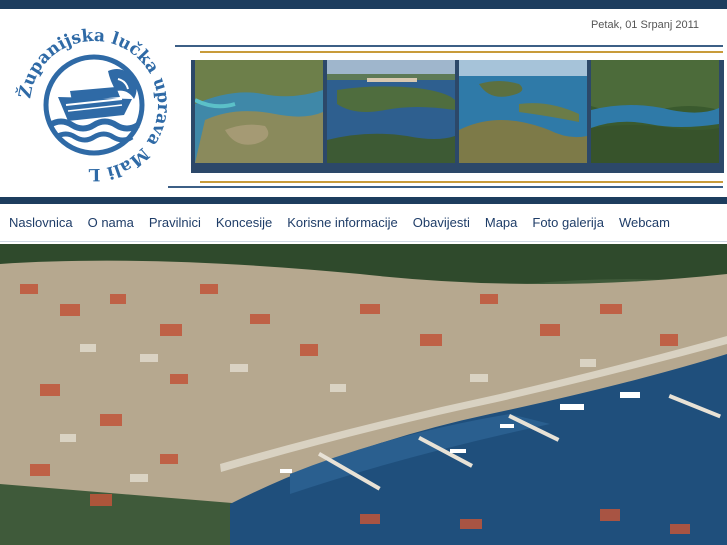 The image size is (727, 545). Describe the element at coordinates (461, 52) in the screenshot. I see `divider-gold-top` at that location.